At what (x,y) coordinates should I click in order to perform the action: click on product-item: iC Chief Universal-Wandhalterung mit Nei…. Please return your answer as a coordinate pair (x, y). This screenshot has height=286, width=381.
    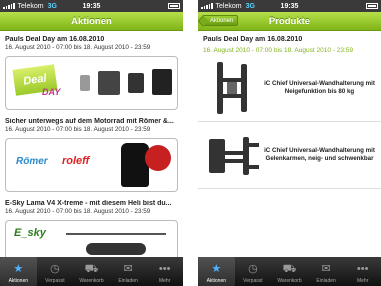
    Looking at the image, I should click on (289, 88).